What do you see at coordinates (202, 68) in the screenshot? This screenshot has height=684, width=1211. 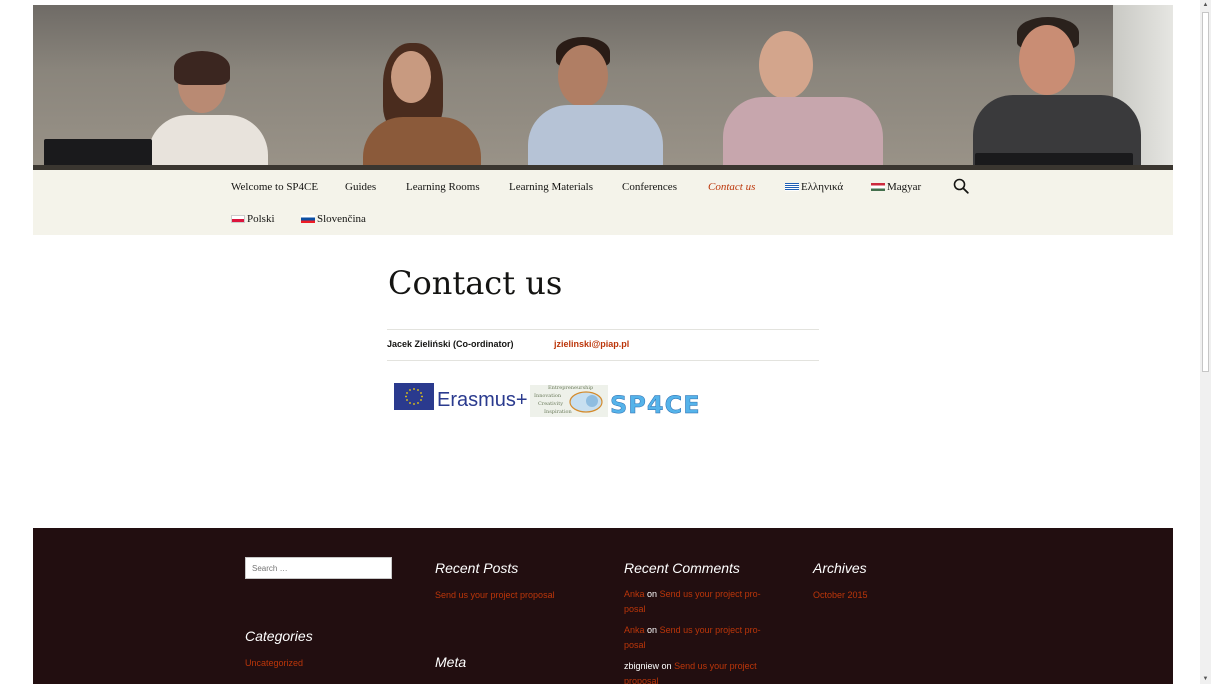 I see `header-person-1-hair` at bounding box center [202, 68].